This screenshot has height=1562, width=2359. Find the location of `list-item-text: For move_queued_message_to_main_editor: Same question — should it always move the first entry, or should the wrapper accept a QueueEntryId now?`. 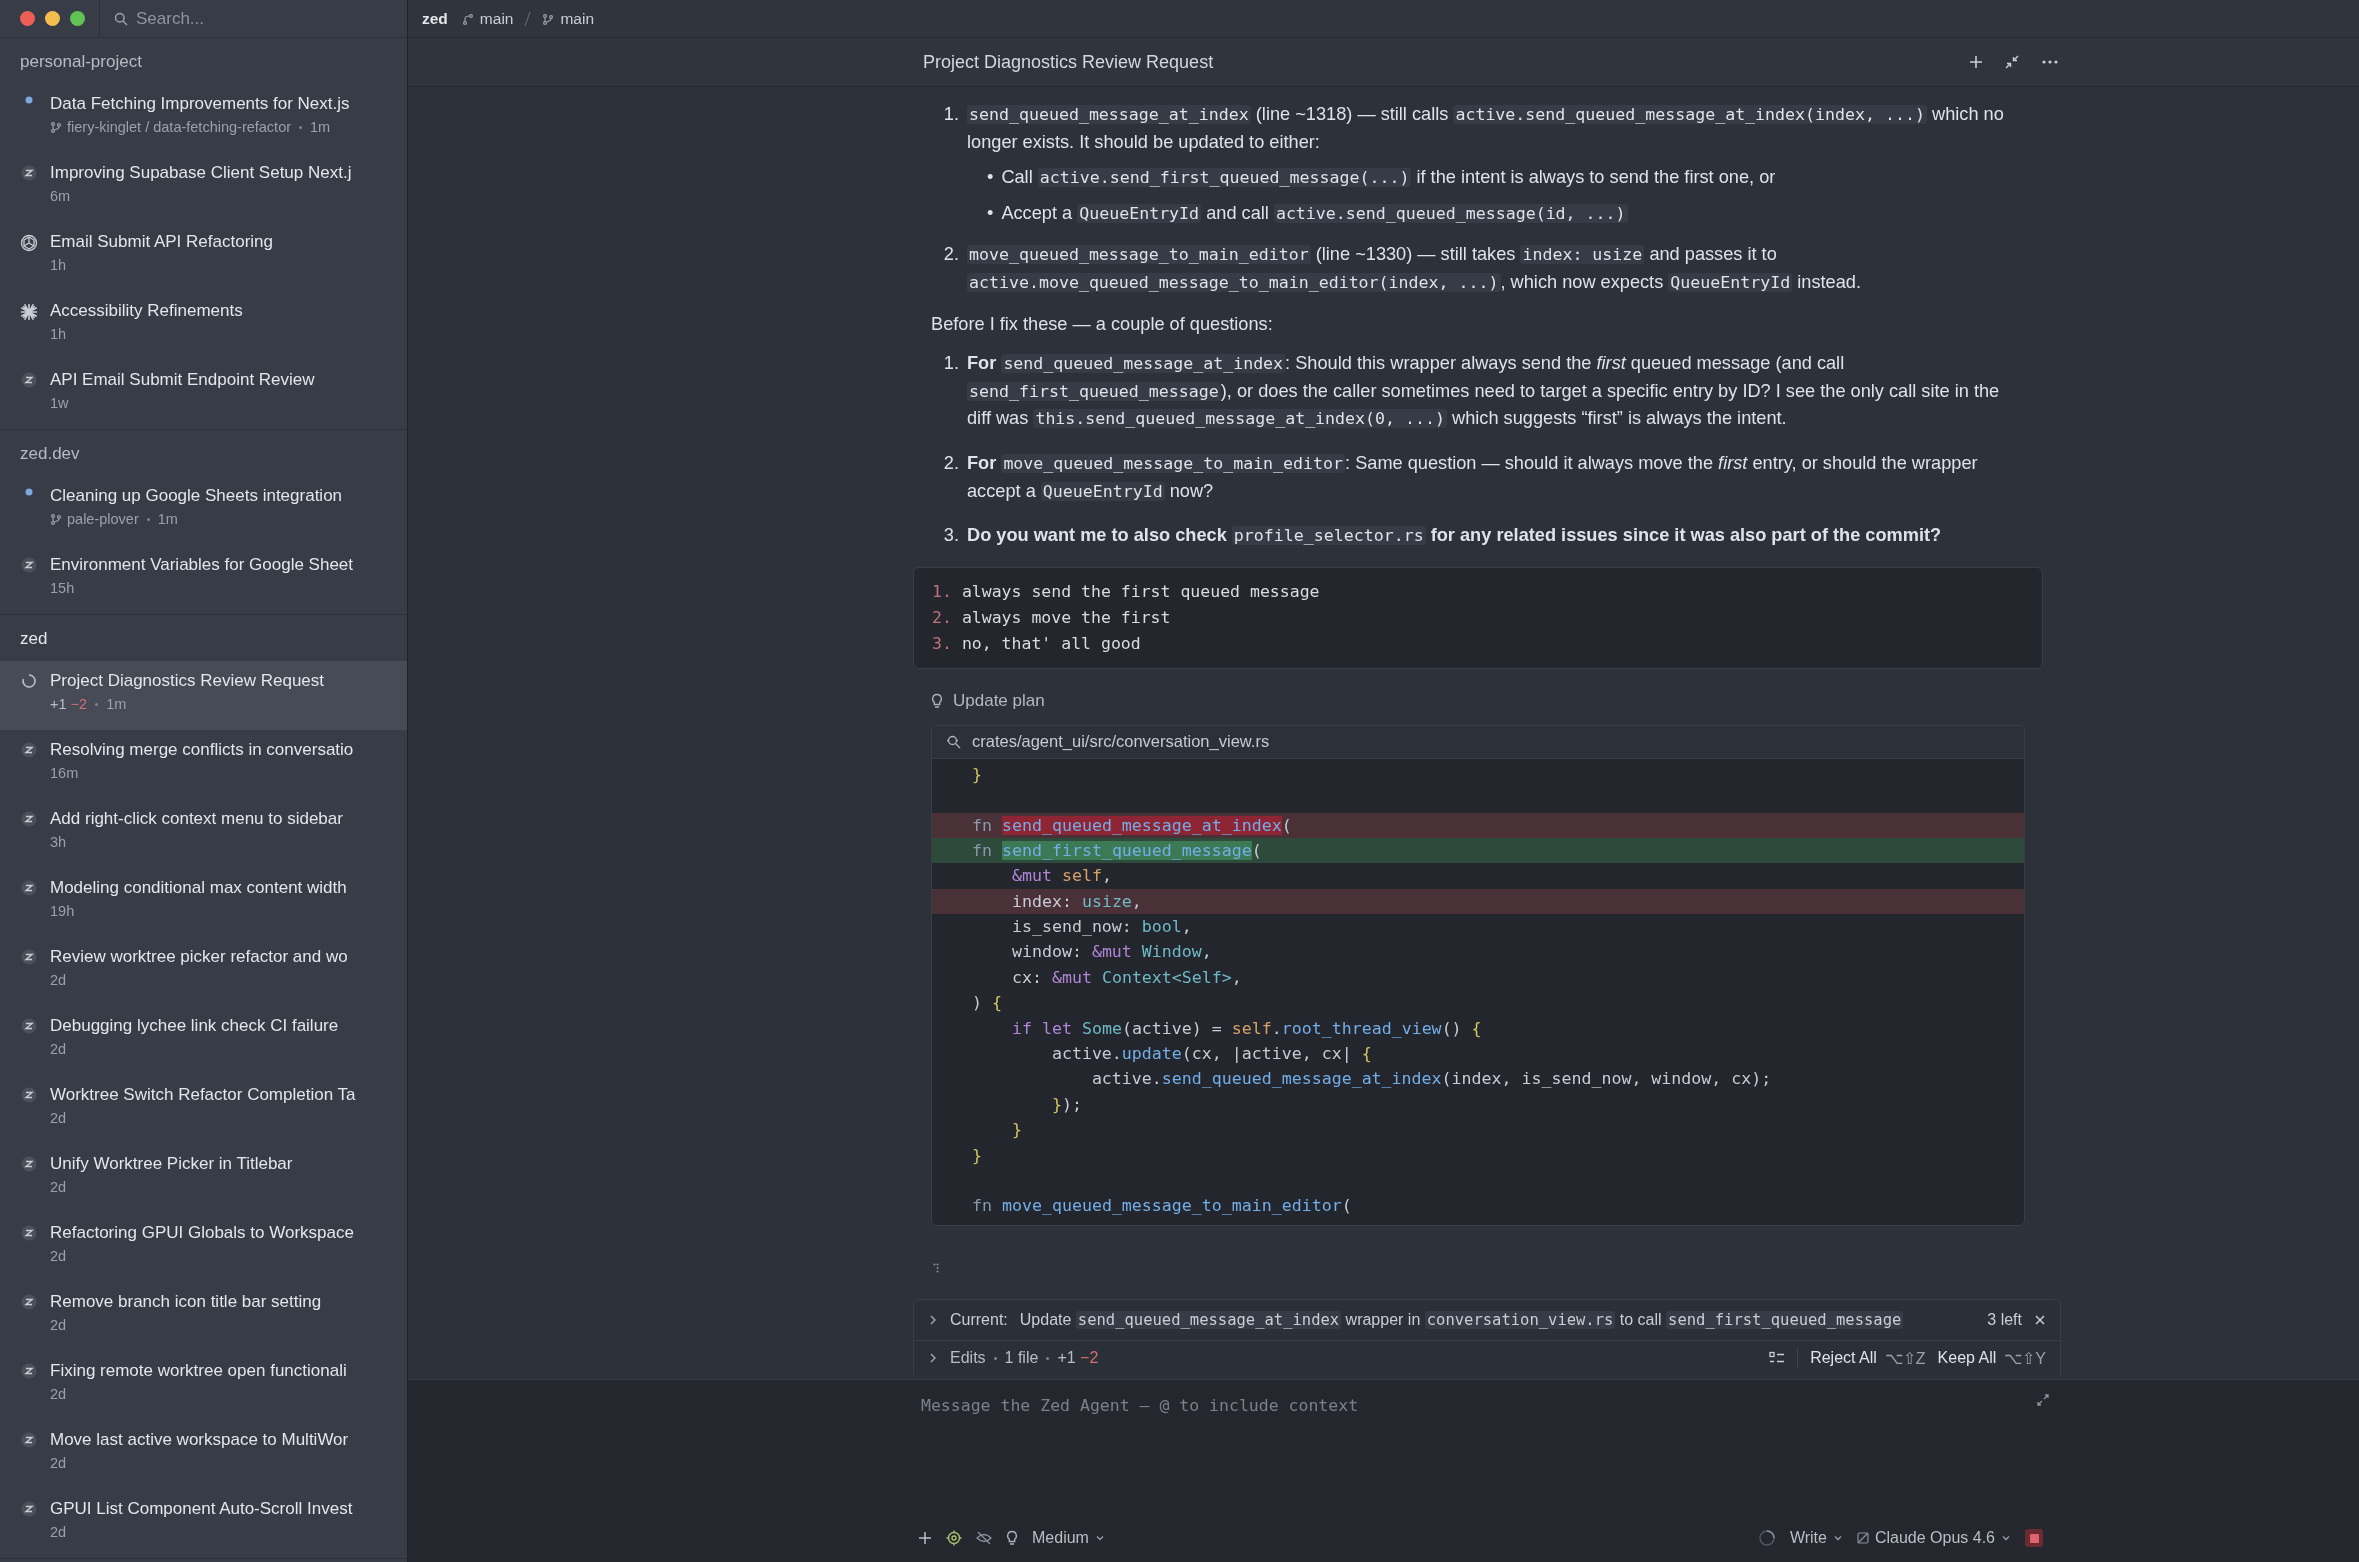

list-item-text: For move_queued_message_to_main_editor: Same question — should it always move the first entry, or should the wrapper accept a QueueEntryId now? is located at coordinates (1473, 477).